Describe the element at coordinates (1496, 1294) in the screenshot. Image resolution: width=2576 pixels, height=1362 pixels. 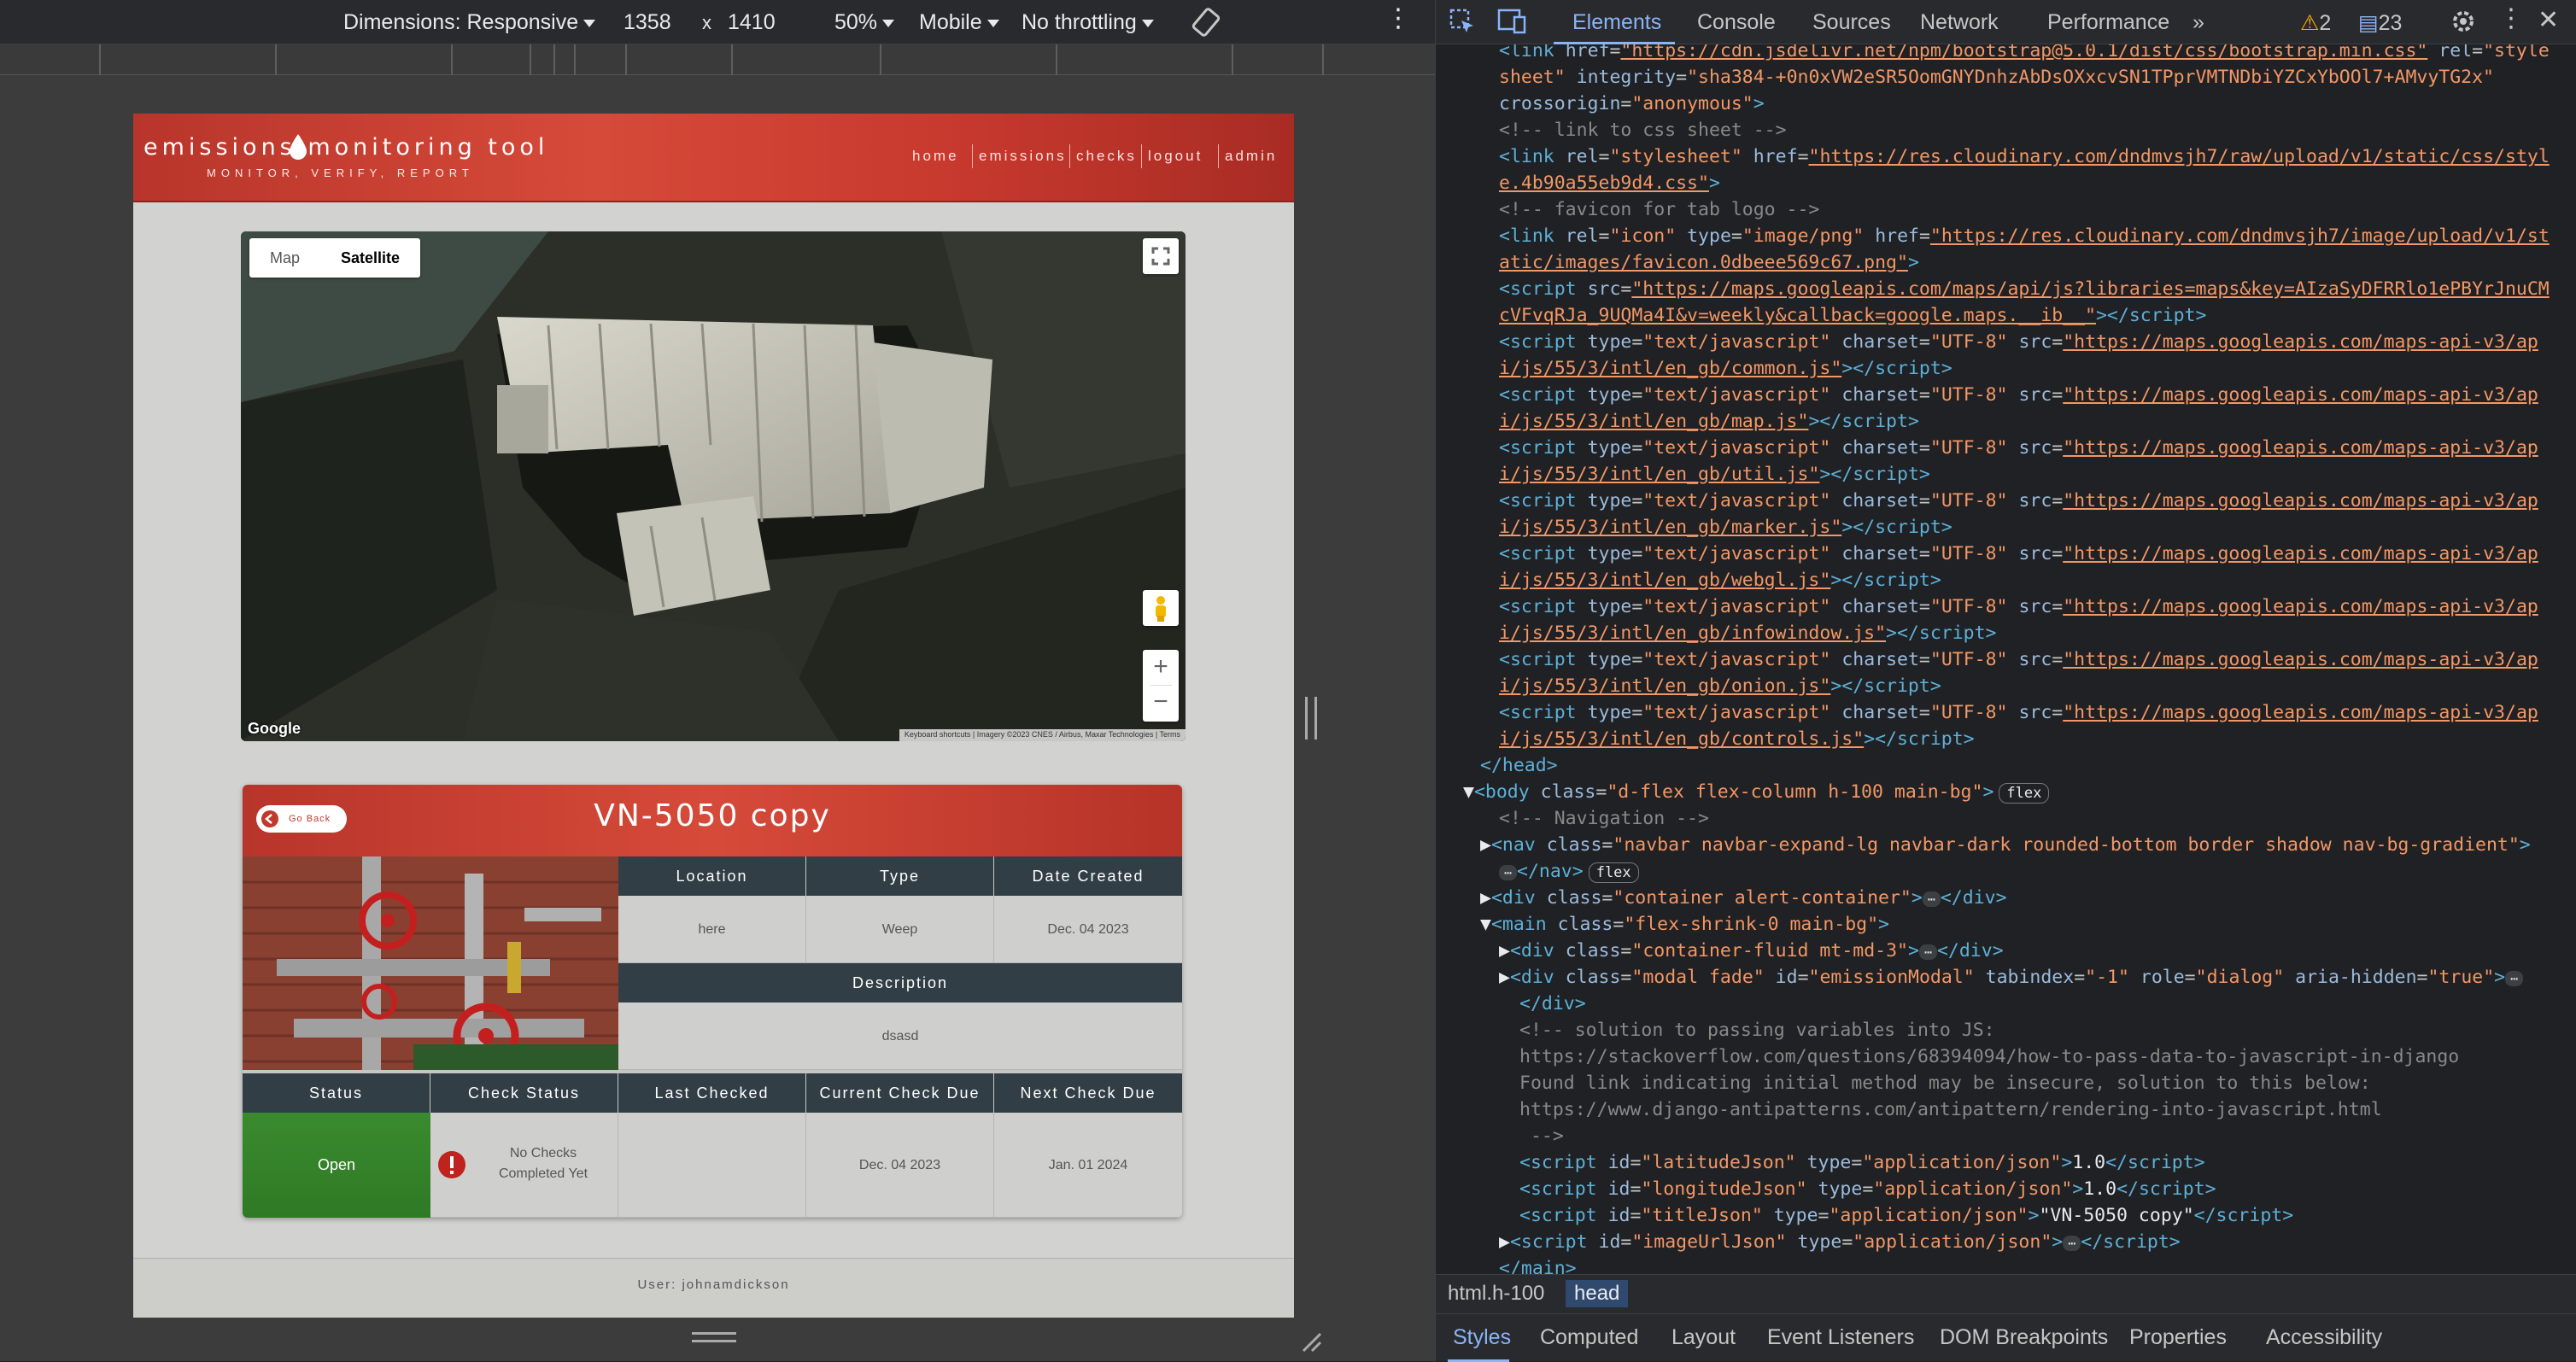
I see `breadcrumb-html: html.h-100` at that location.